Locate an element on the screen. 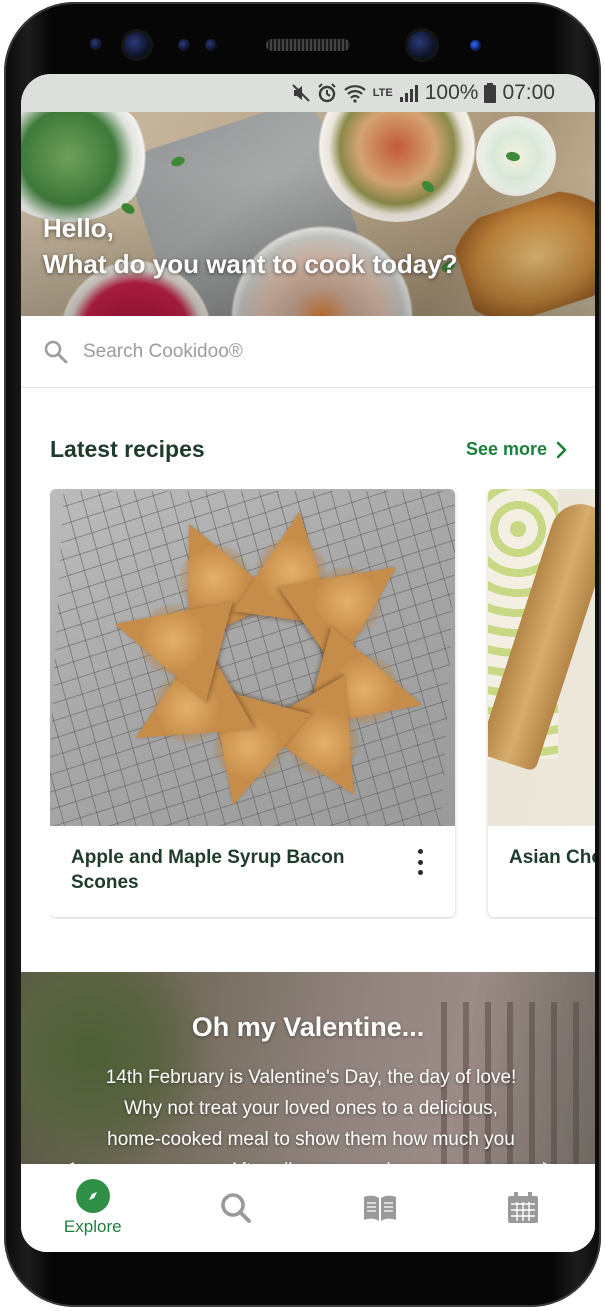 The height and width of the screenshot is (1311, 605). search-bar: Search Cookidoo® is located at coordinates (308, 352).